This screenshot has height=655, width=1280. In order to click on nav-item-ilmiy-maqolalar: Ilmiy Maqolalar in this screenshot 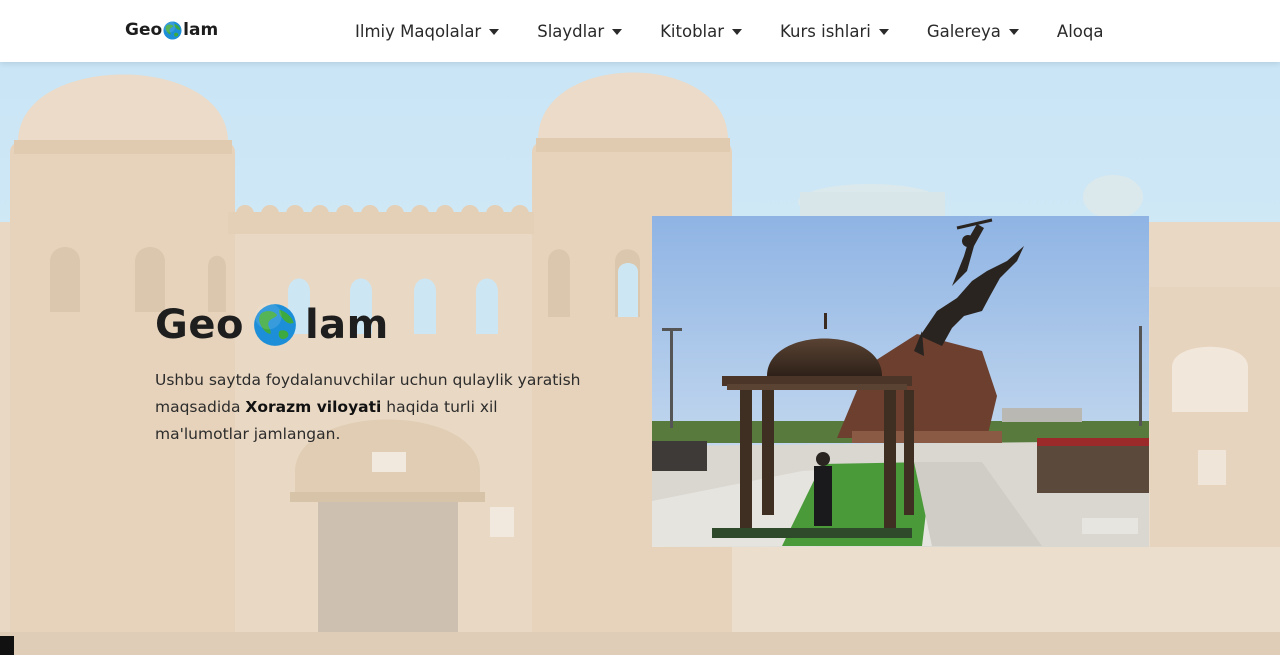, I will do `click(427, 31)`.